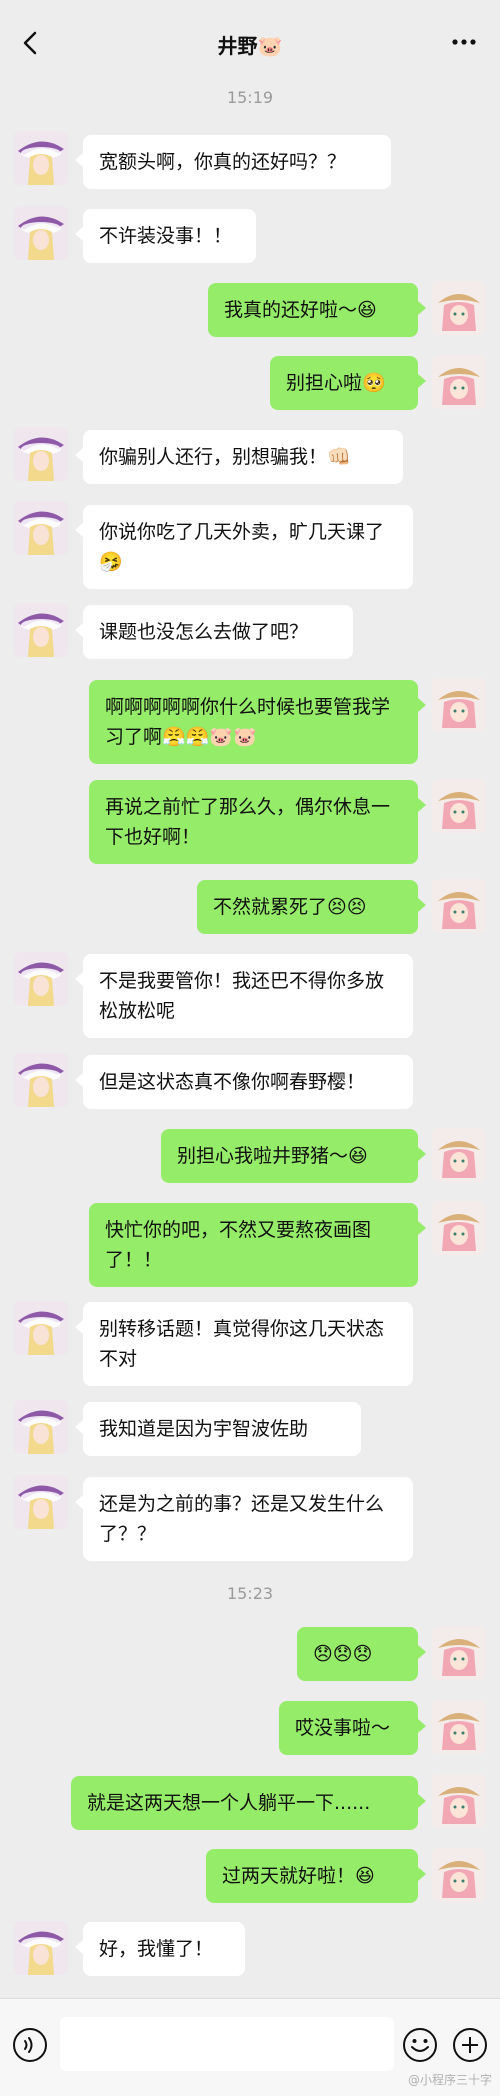 Image resolution: width=500 pixels, height=2096 pixels. I want to click on message-bubble: 😞😞😞, so click(361, 1654).